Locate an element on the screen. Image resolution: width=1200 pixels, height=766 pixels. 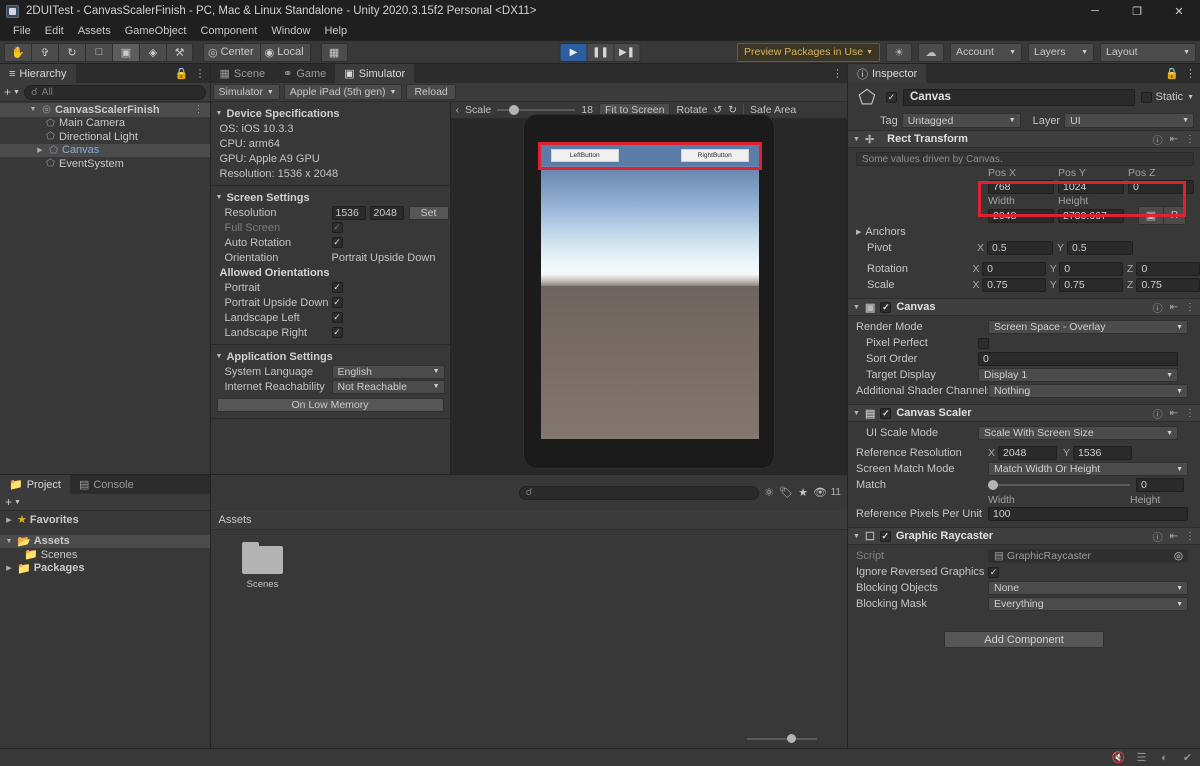
component-header-graphic-raycaster: ▼ ☐ ✓ Graphic Raycaster ⓘ ⇤ ⋮ is located at coordinates (1024, 536).